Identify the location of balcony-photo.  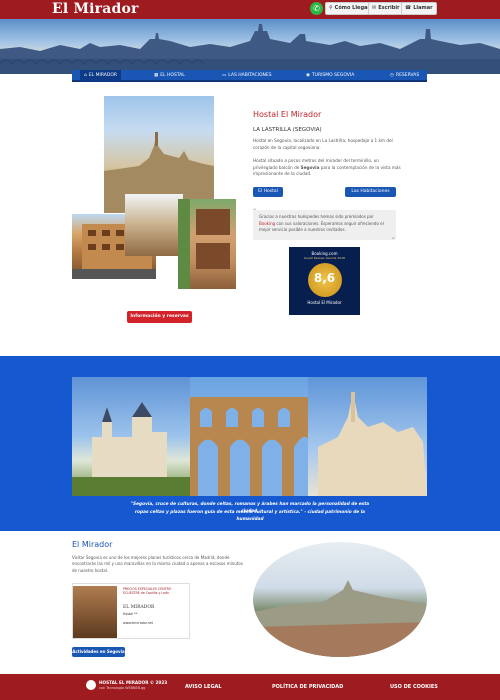
(207, 244).